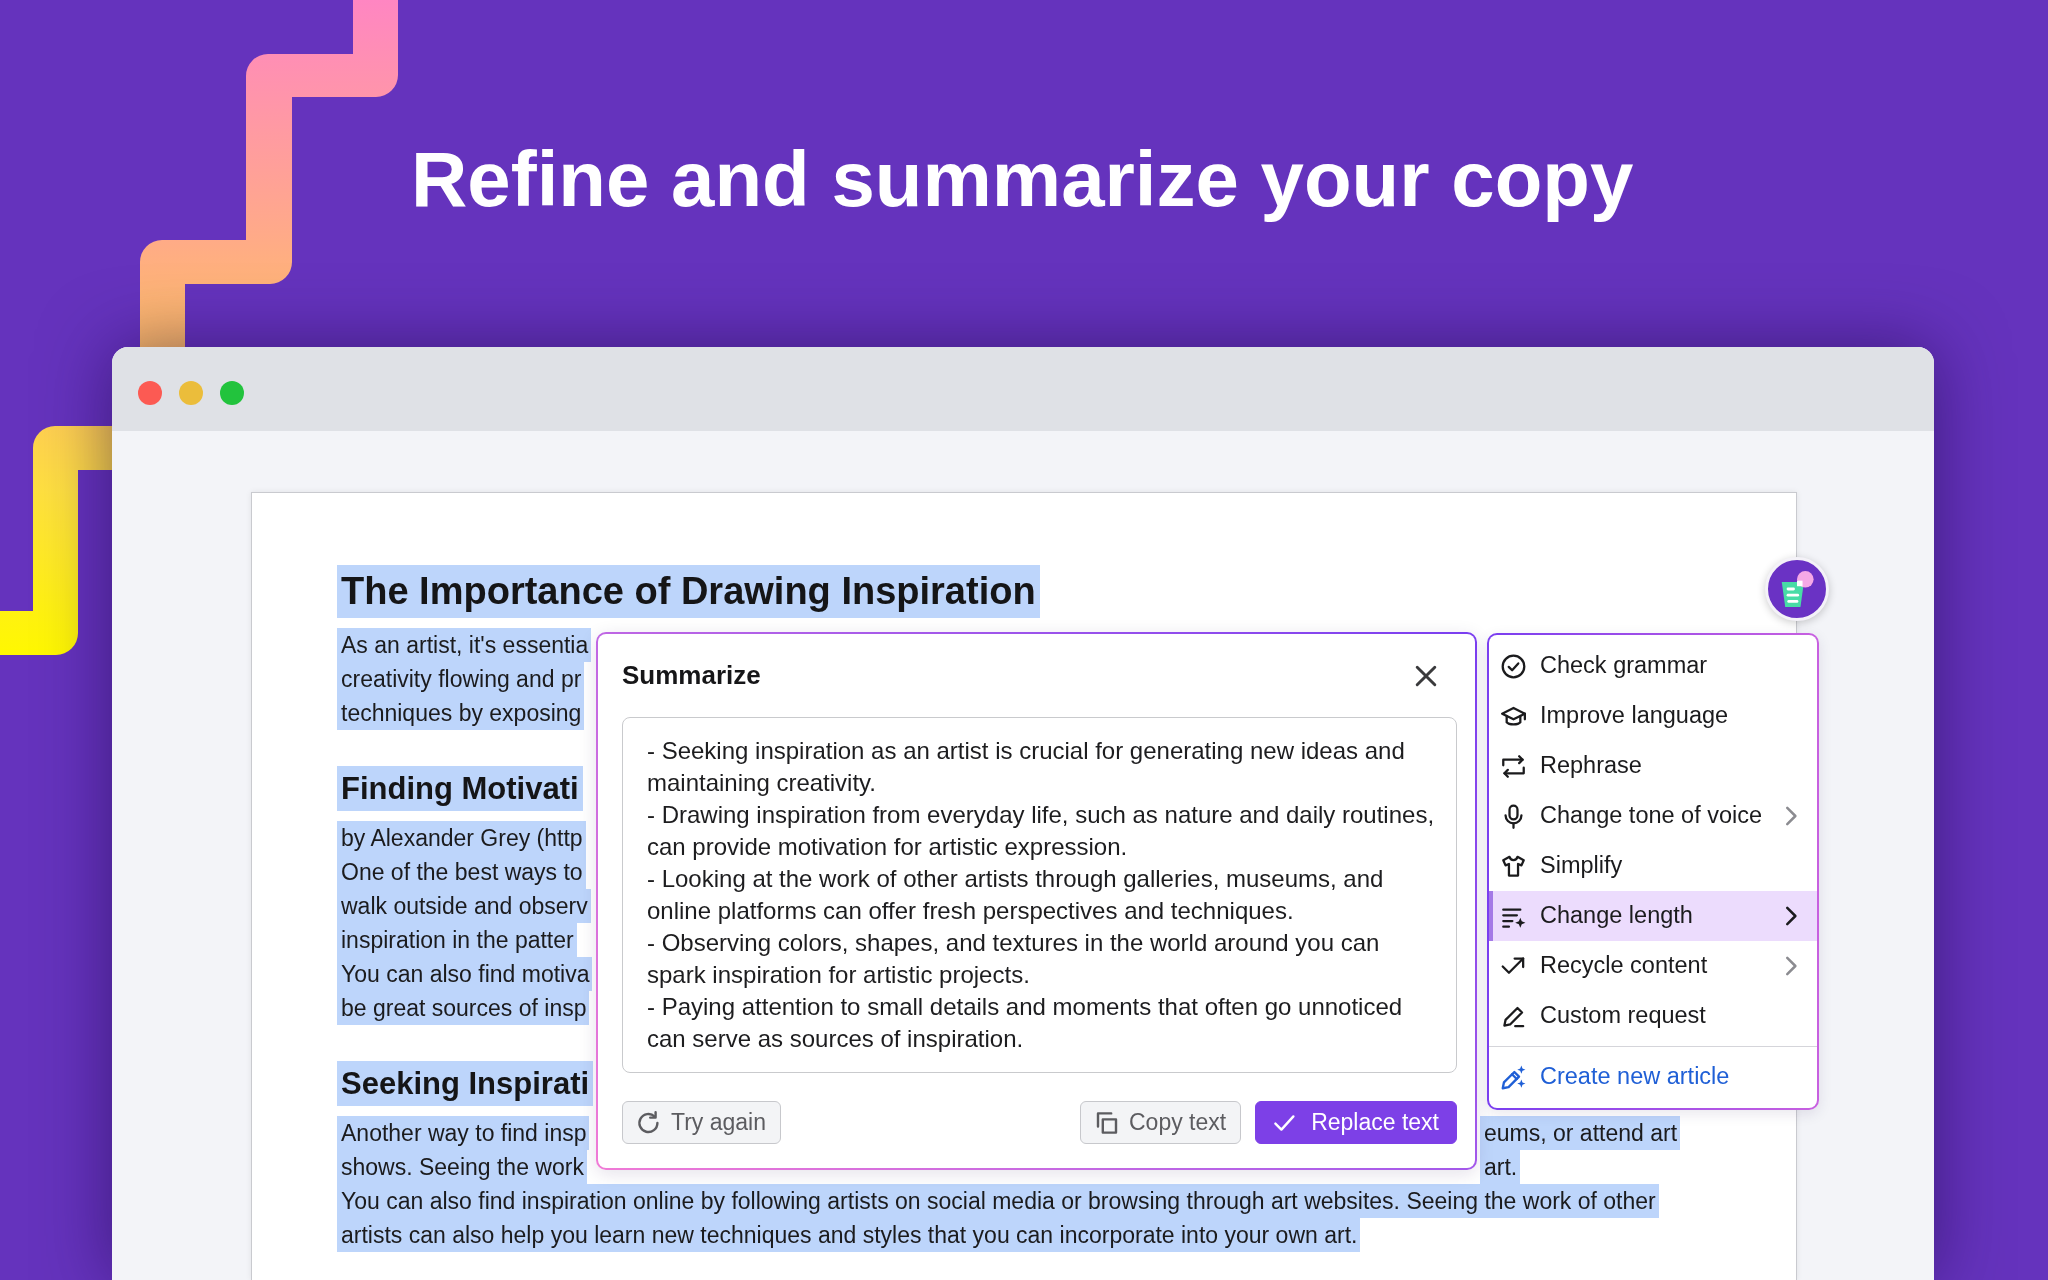 The image size is (2048, 1280). I want to click on summary-field, so click(1039, 895).